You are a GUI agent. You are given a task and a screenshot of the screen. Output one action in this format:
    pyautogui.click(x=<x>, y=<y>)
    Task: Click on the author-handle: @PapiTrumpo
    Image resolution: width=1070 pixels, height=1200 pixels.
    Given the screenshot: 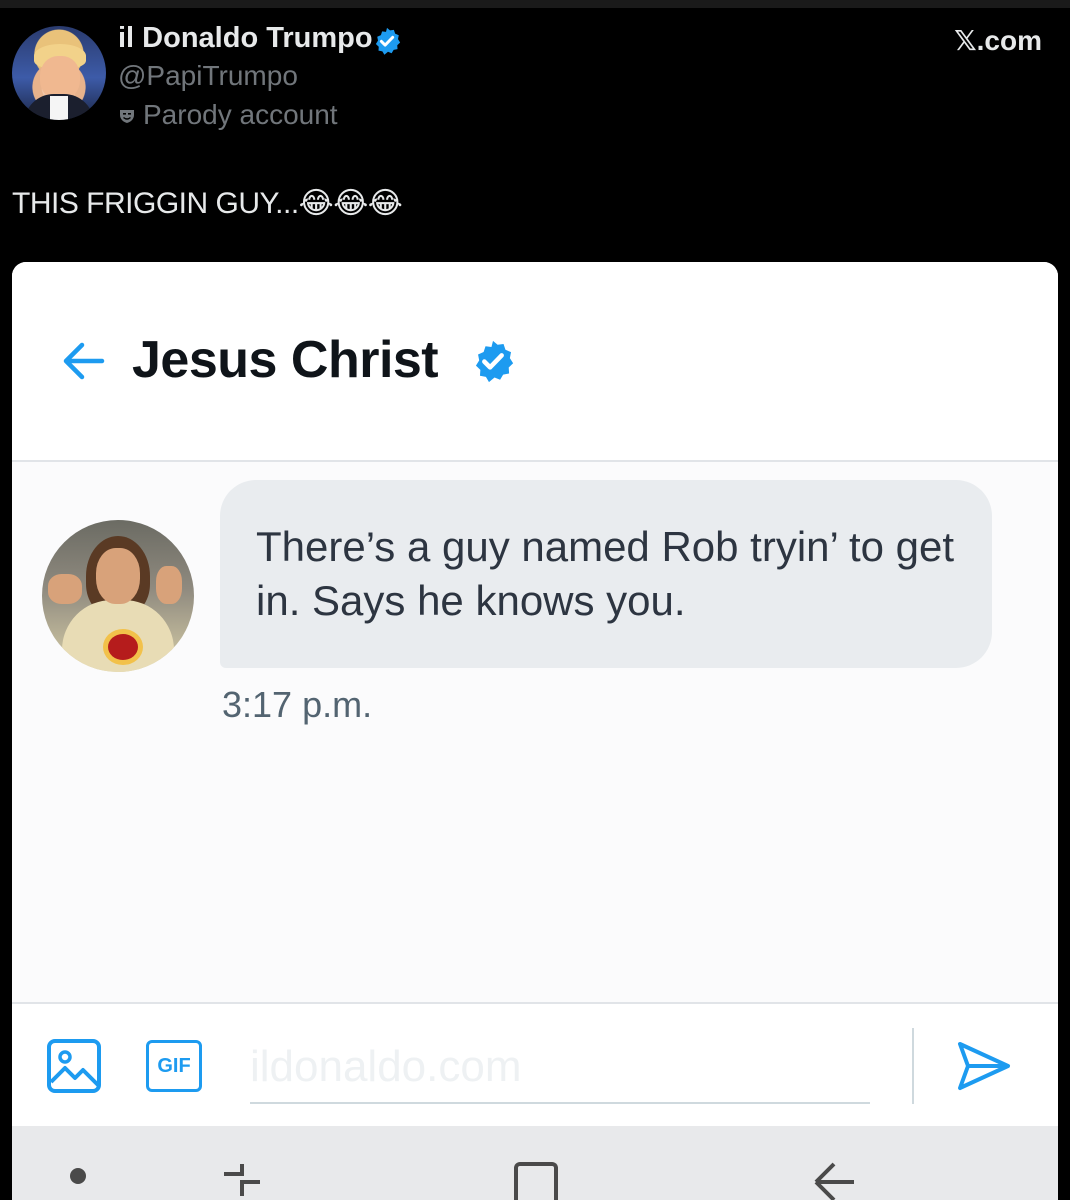 What is the action you would take?
    pyautogui.click(x=208, y=76)
    